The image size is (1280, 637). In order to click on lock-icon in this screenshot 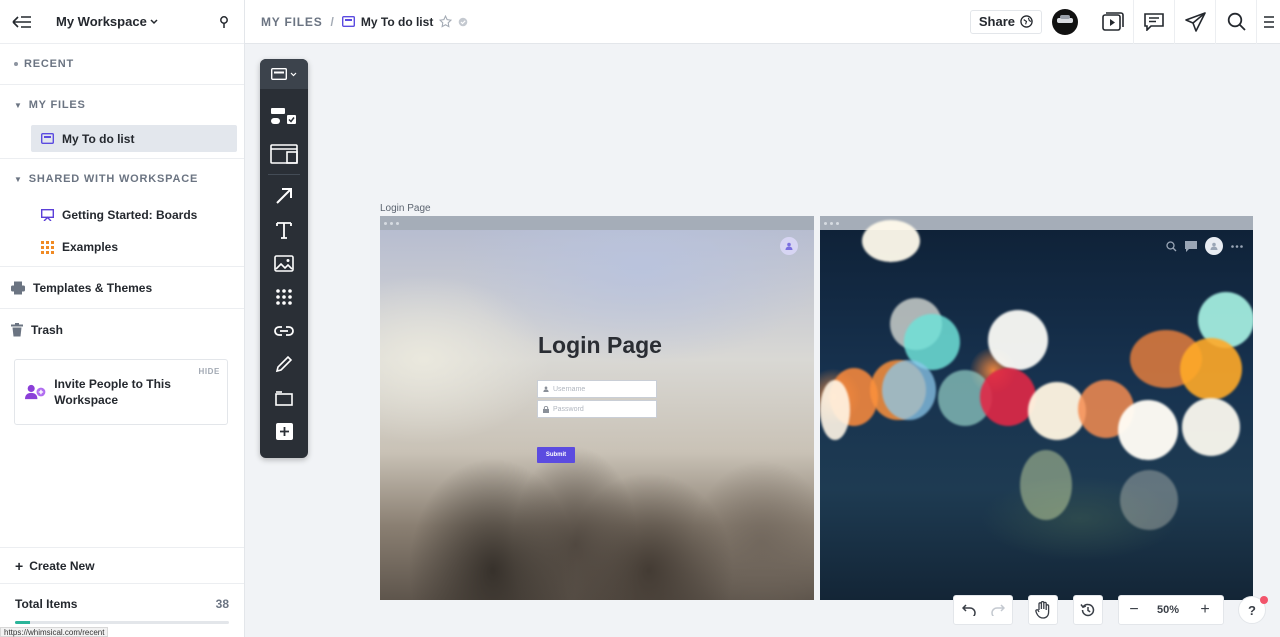, I will do `click(546, 409)`.